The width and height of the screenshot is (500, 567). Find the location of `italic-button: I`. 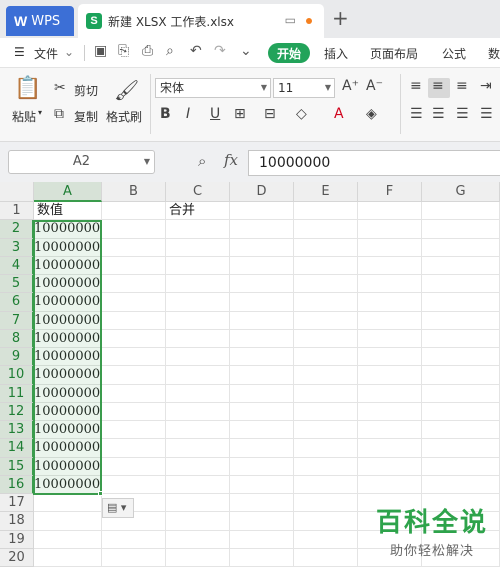

italic-button: I is located at coordinates (188, 114).